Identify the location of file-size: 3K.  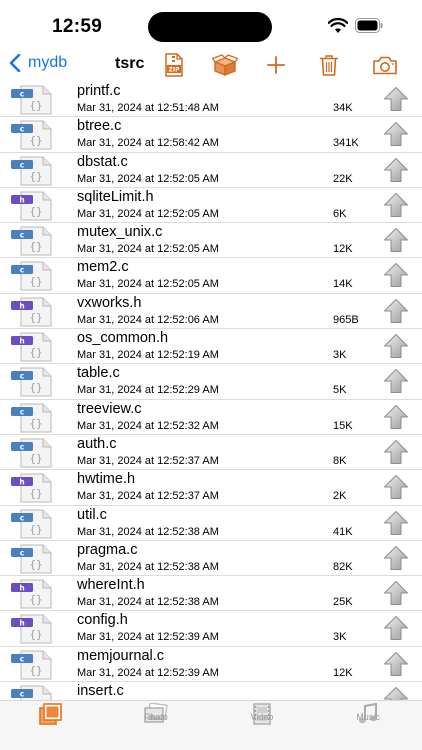
(340, 637).